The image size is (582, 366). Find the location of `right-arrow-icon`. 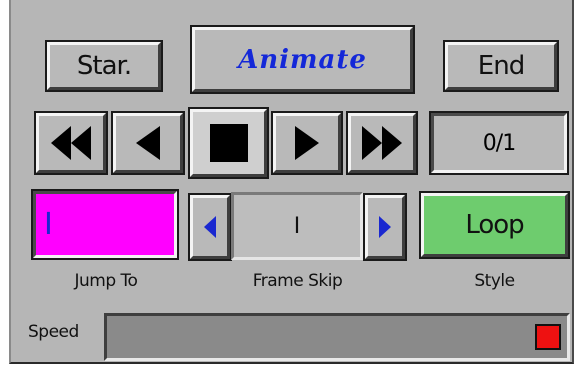

right-arrow-icon is located at coordinates (385, 227).